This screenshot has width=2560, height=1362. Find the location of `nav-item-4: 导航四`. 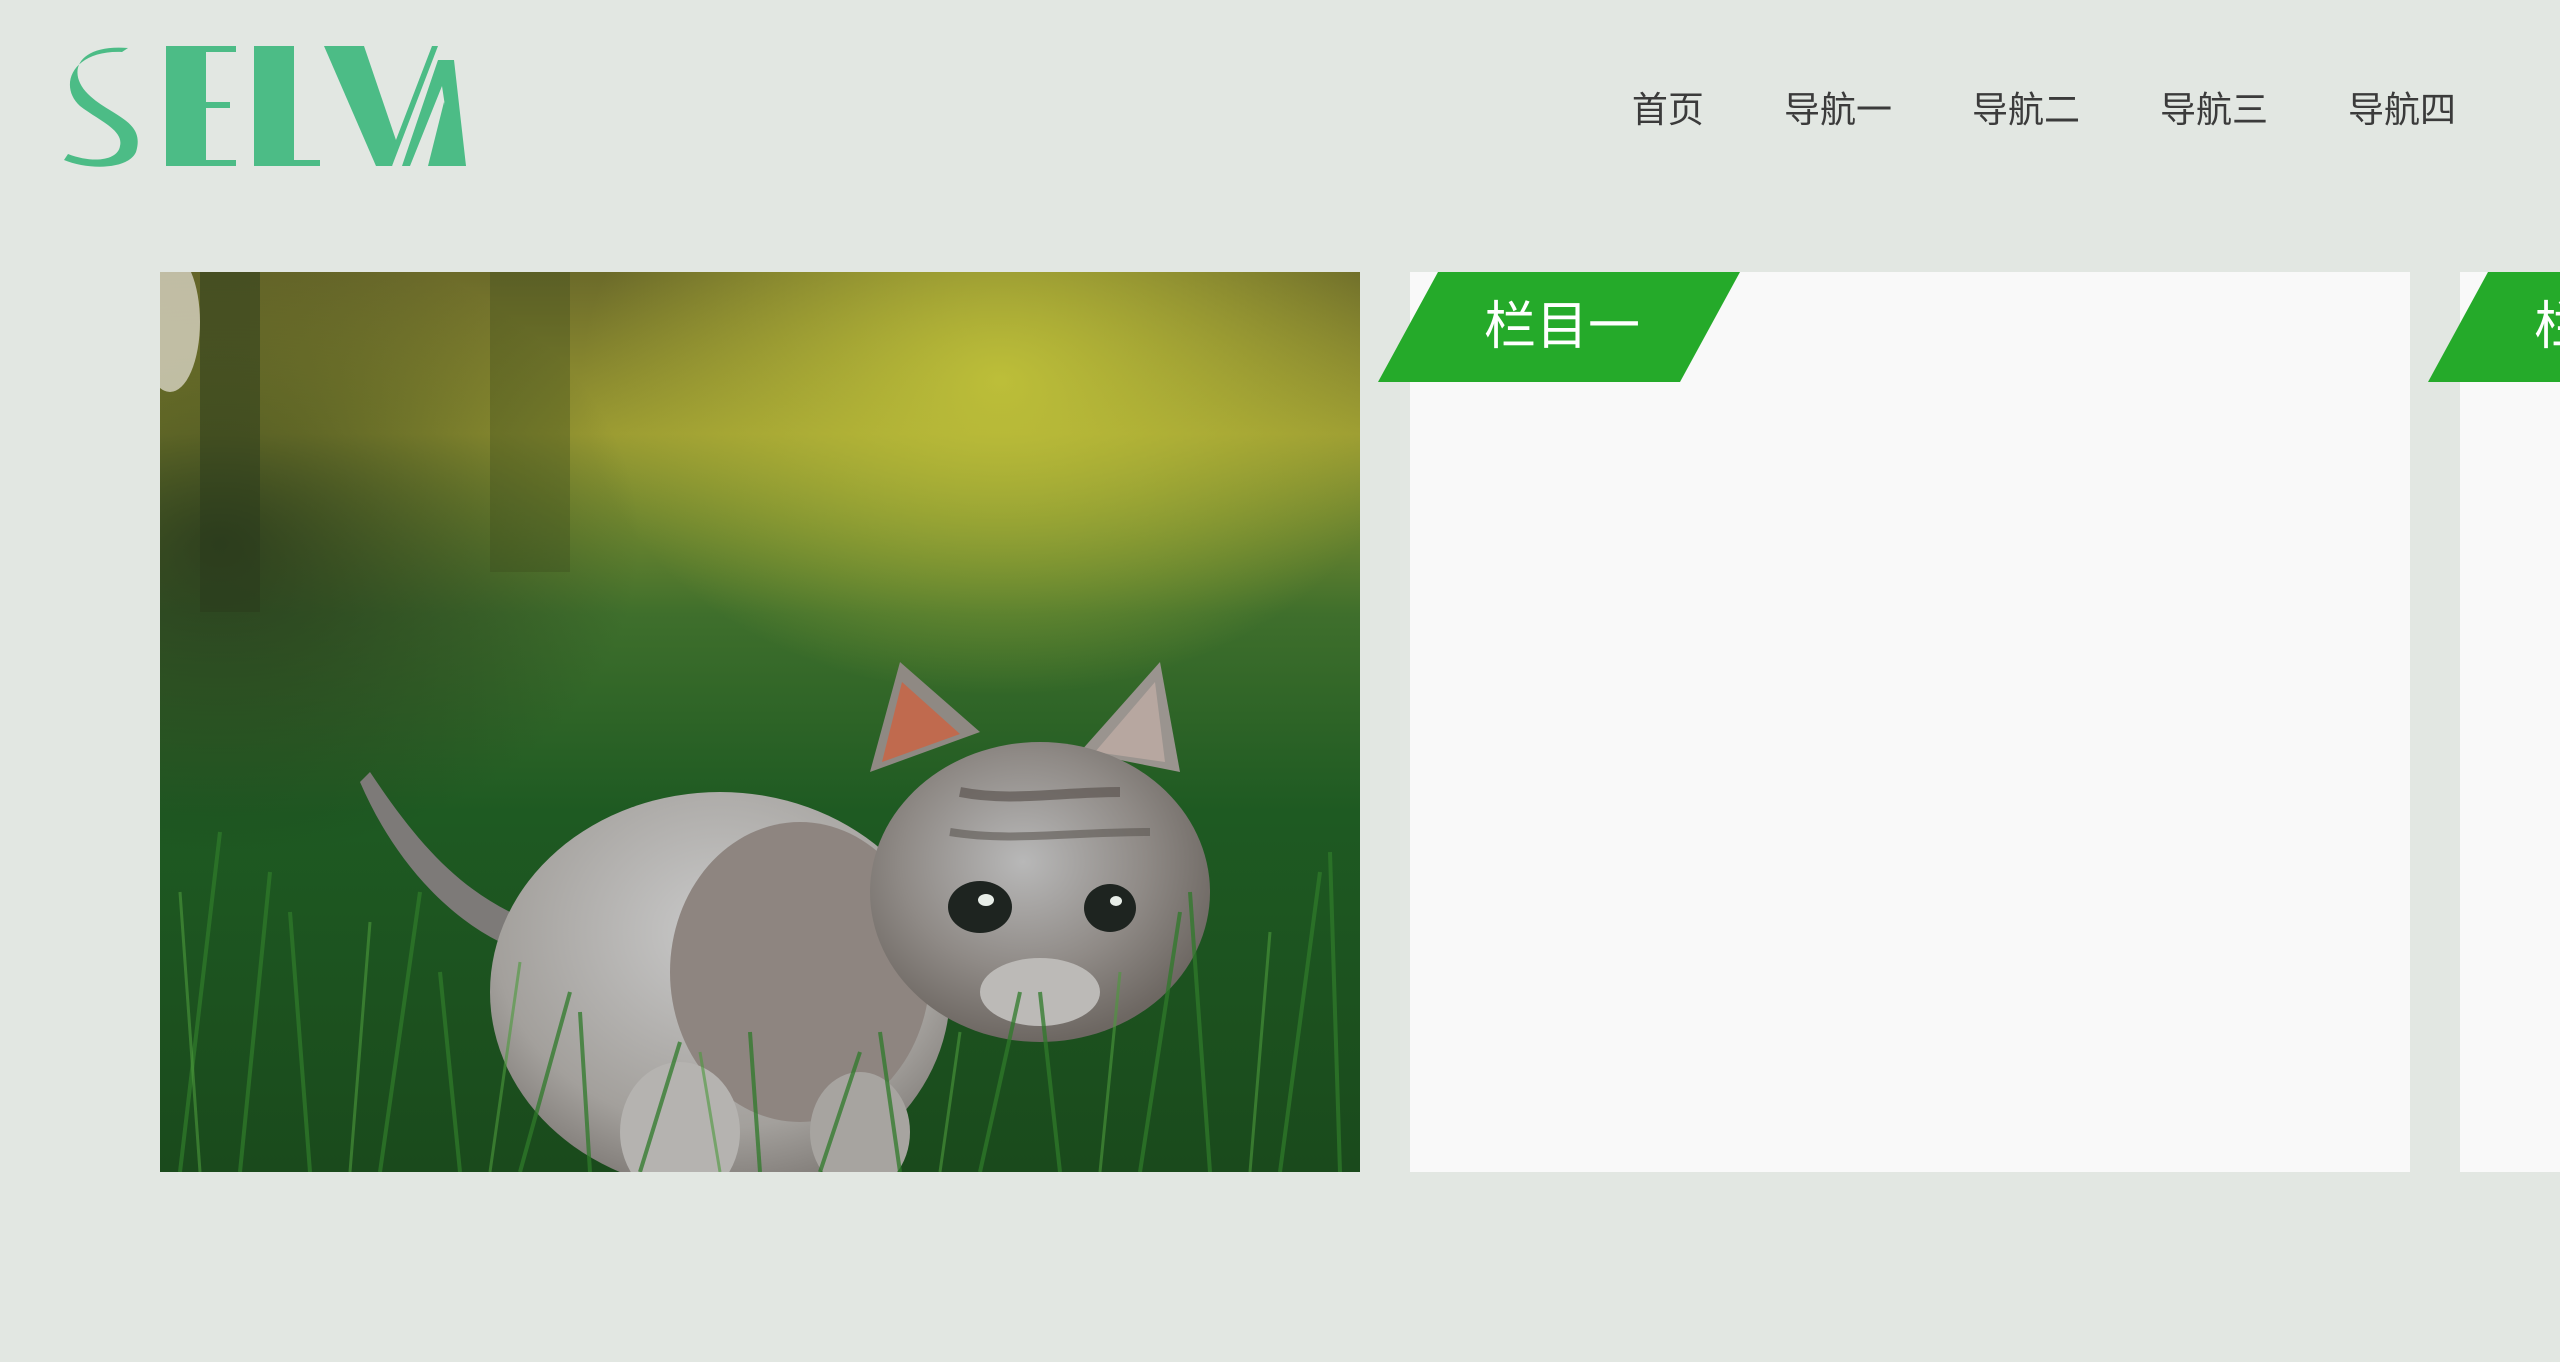

nav-item-4: 导航四 is located at coordinates (2402, 110).